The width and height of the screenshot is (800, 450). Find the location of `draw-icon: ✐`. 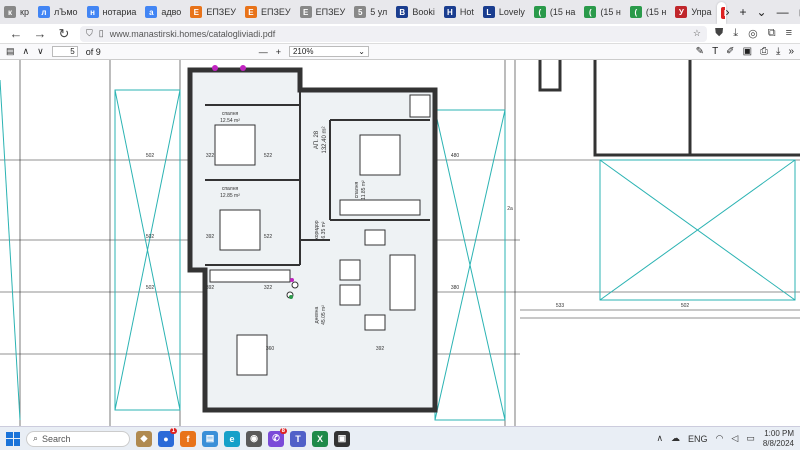

draw-icon: ✐ is located at coordinates (730, 51).